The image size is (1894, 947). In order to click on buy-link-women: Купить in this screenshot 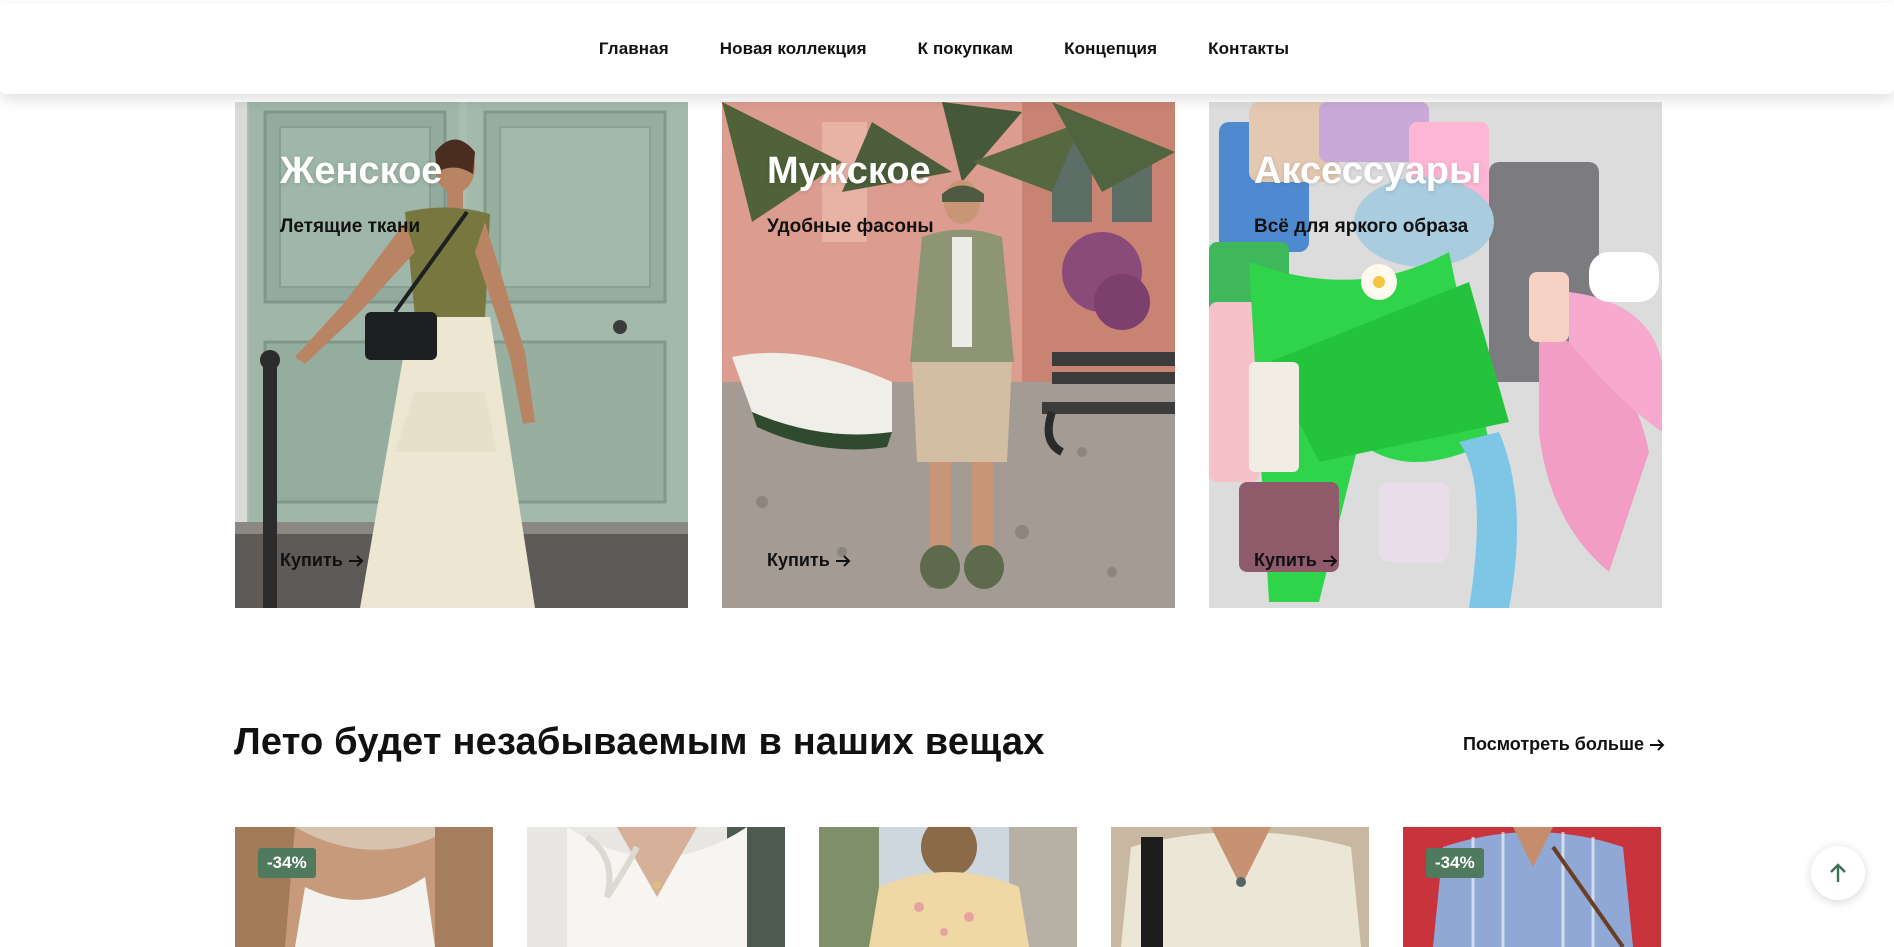, I will do `click(322, 560)`.